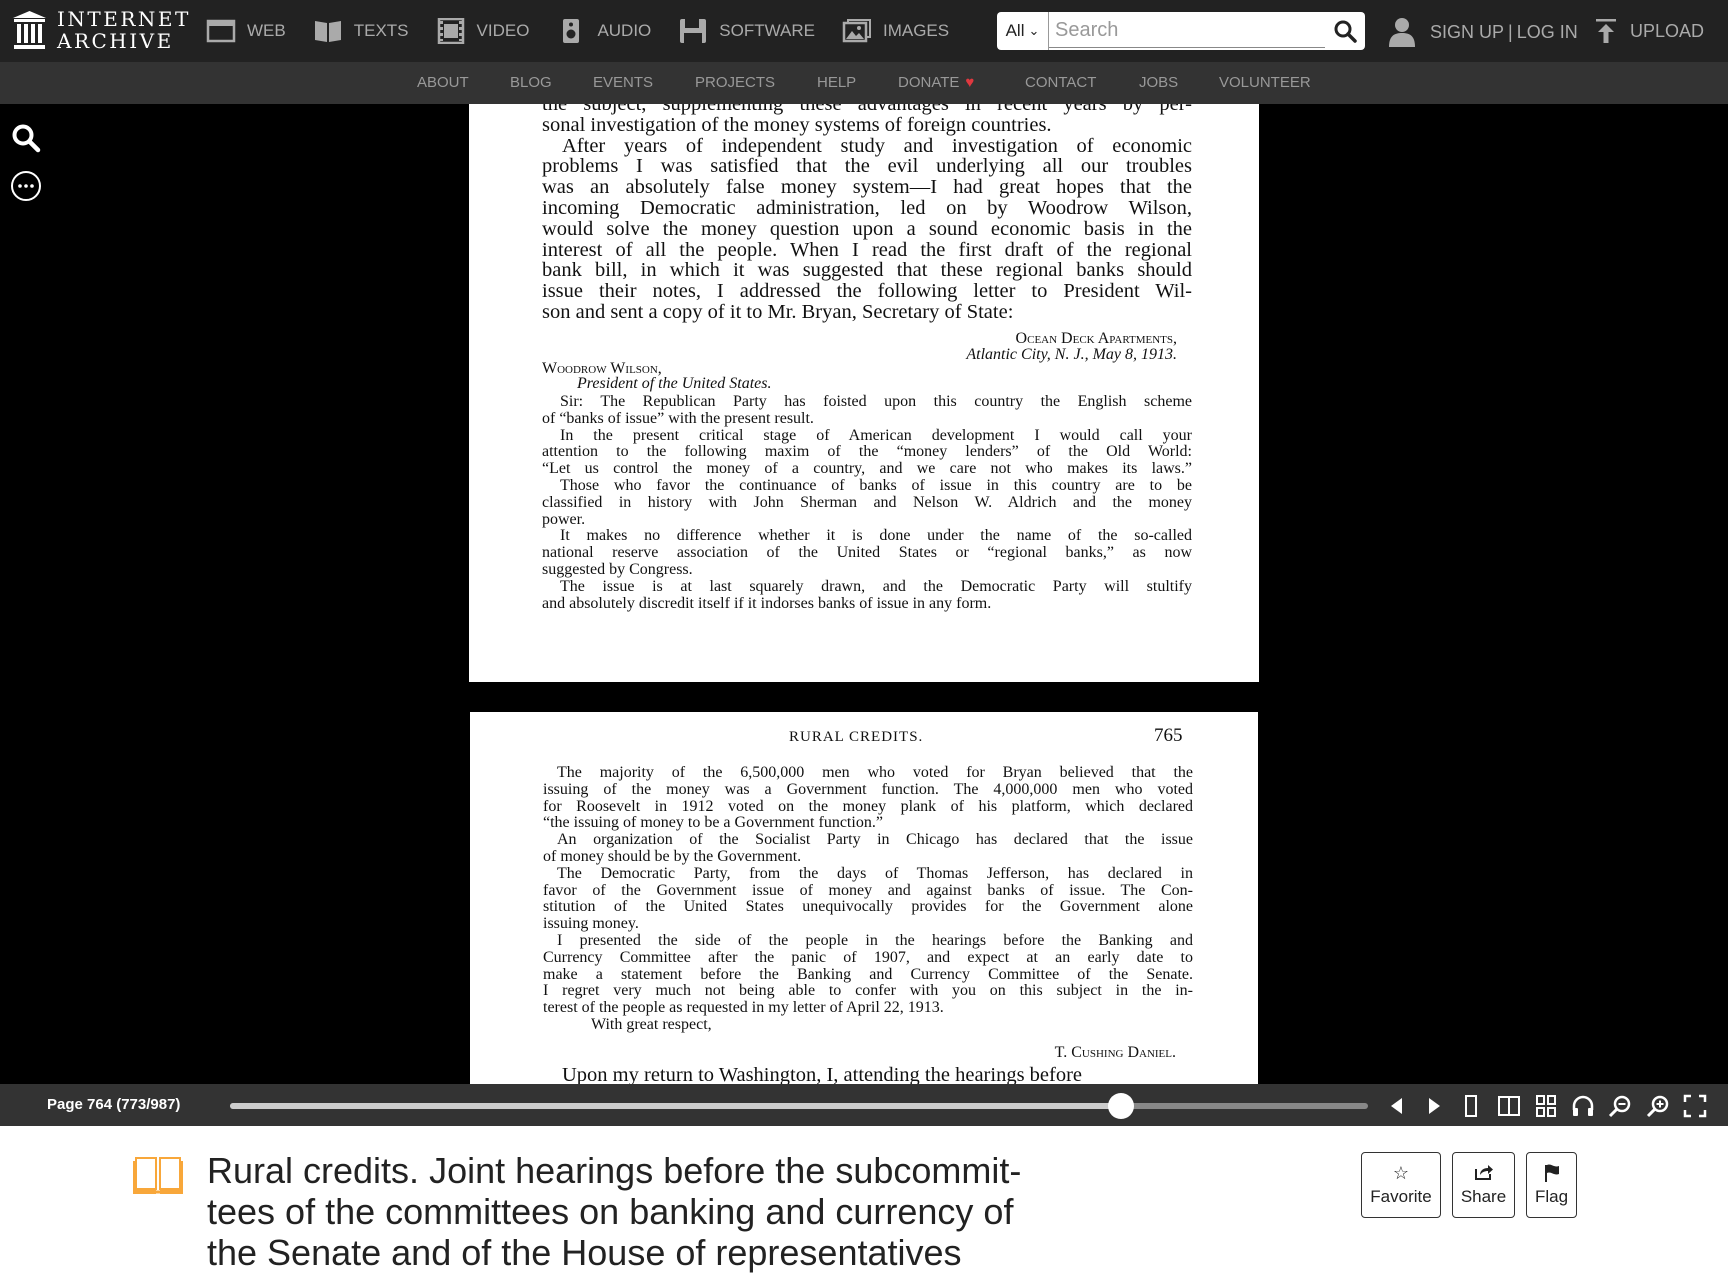  I want to click on subnav-events: EVENTS, so click(623, 82).